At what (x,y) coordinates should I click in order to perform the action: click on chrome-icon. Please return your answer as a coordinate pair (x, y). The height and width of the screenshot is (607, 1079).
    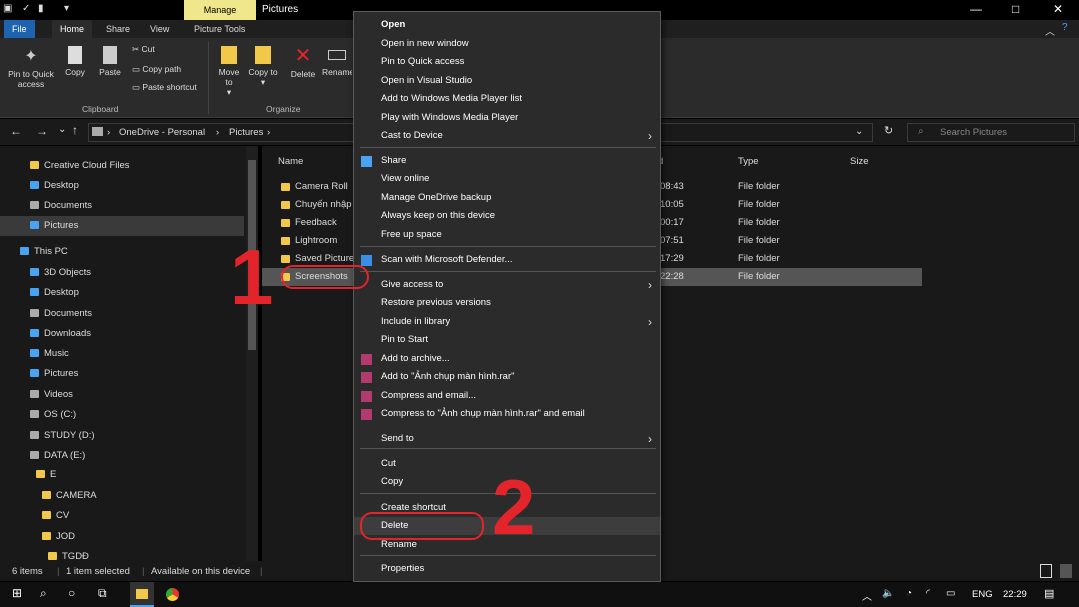
    Looking at the image, I should click on (172, 594).